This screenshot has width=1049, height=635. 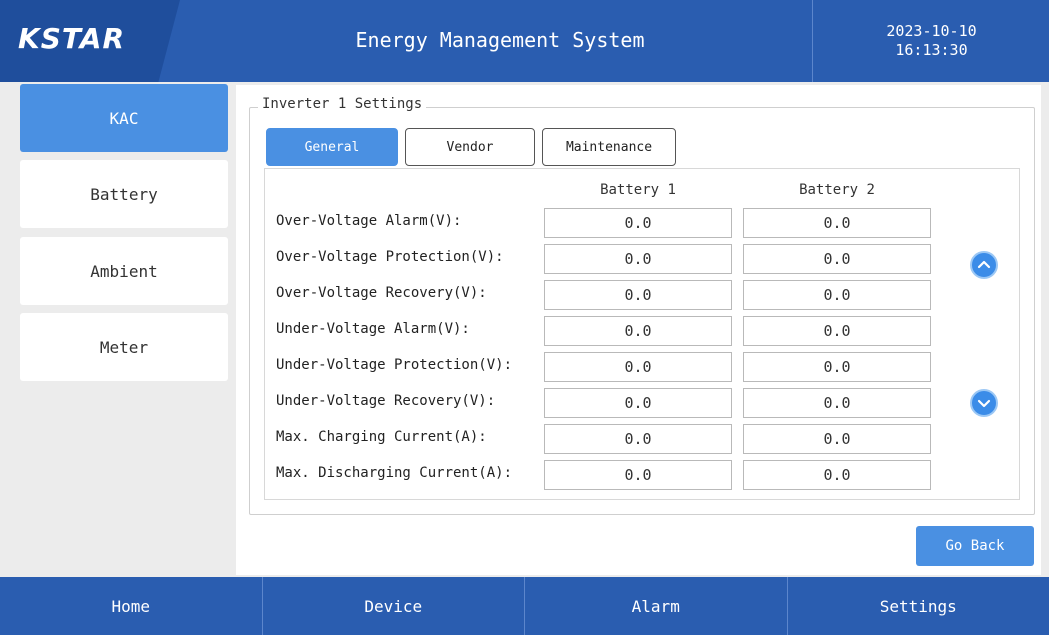 I want to click on date-text: 2023-10-10, so click(x=931, y=31).